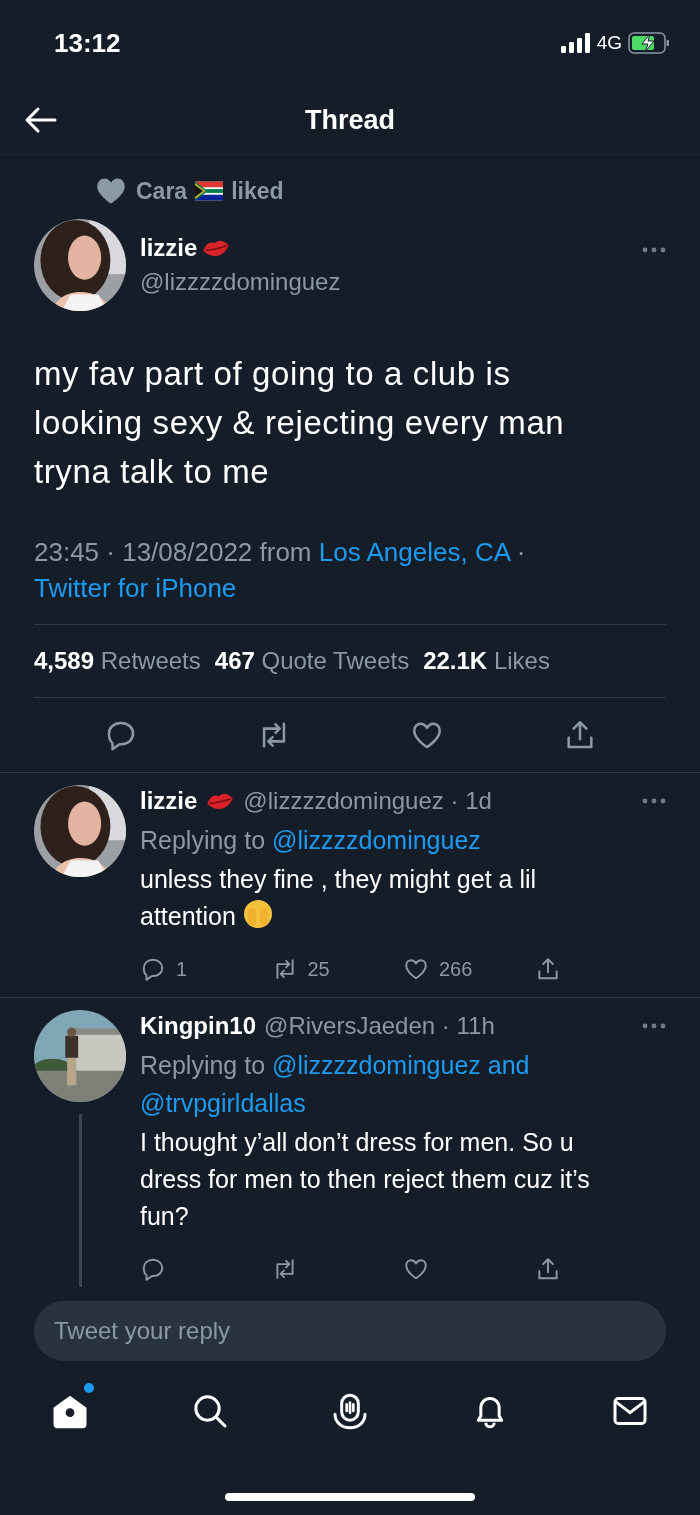 The height and width of the screenshot is (1515, 700). I want to click on replying-to-text: Replying to @lizzzzdominguez and @trvpgirldallas, so click(335, 1084).